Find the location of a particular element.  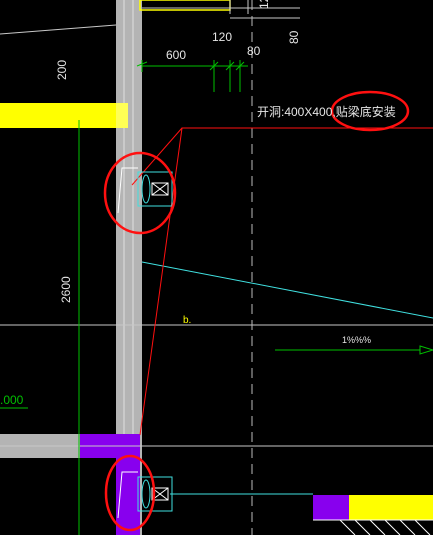

beam-left-yellow is located at coordinates (64, 115).